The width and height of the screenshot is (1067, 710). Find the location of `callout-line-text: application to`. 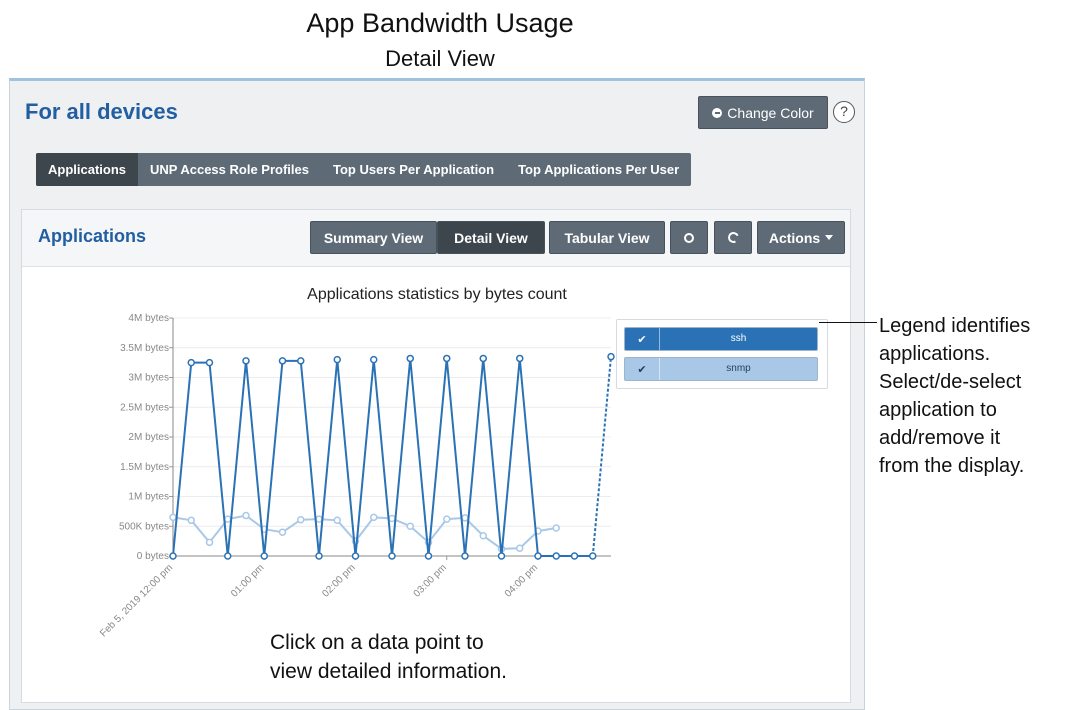

callout-line-text: application to is located at coordinates (938, 410).